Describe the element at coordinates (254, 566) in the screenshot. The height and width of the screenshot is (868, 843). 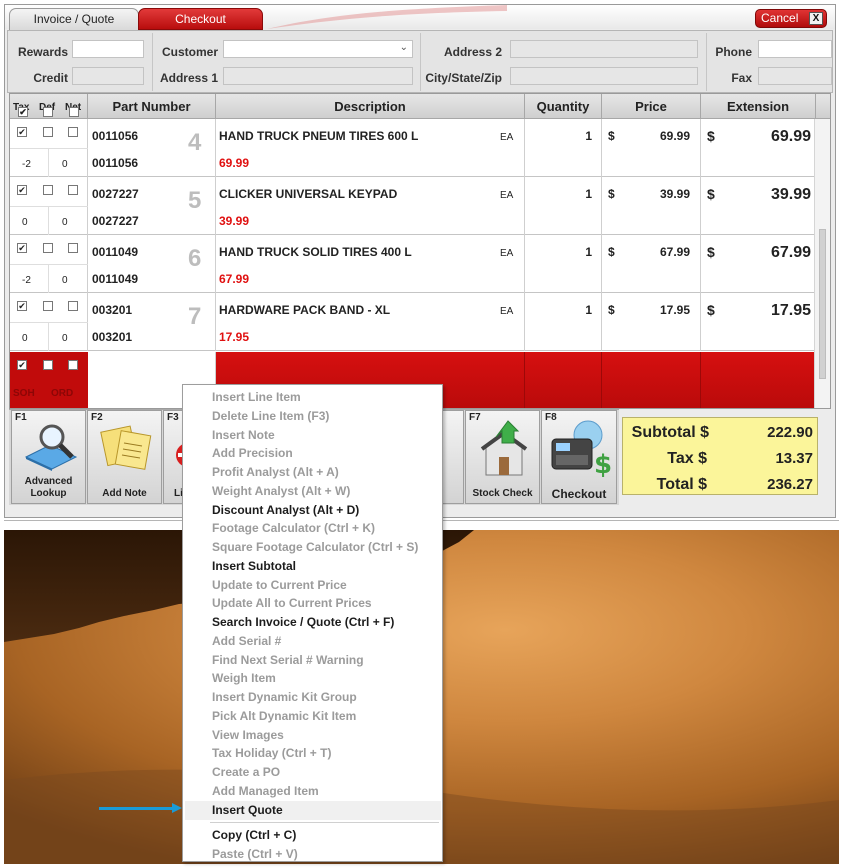
I see `menu-item-insert-subtotal: Insert Subtotal` at that location.